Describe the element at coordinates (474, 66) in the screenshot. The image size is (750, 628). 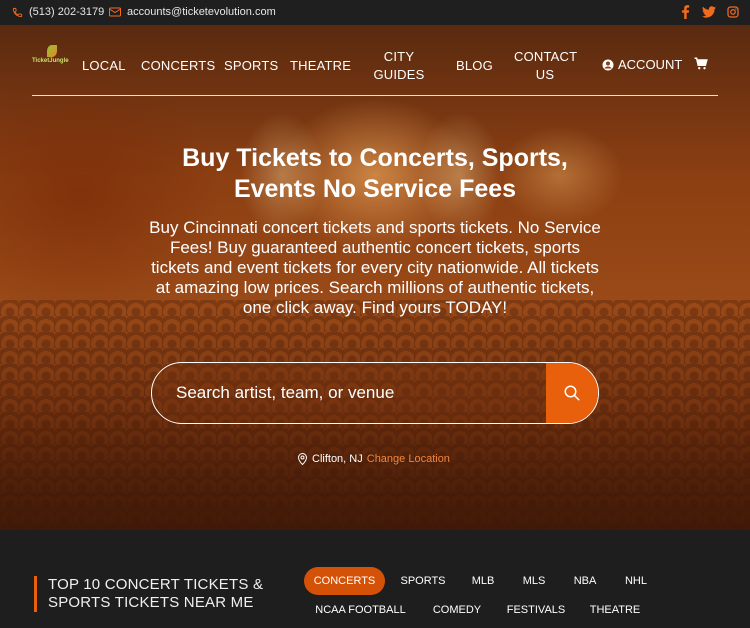
I see `nav-blog: BLOG` at that location.